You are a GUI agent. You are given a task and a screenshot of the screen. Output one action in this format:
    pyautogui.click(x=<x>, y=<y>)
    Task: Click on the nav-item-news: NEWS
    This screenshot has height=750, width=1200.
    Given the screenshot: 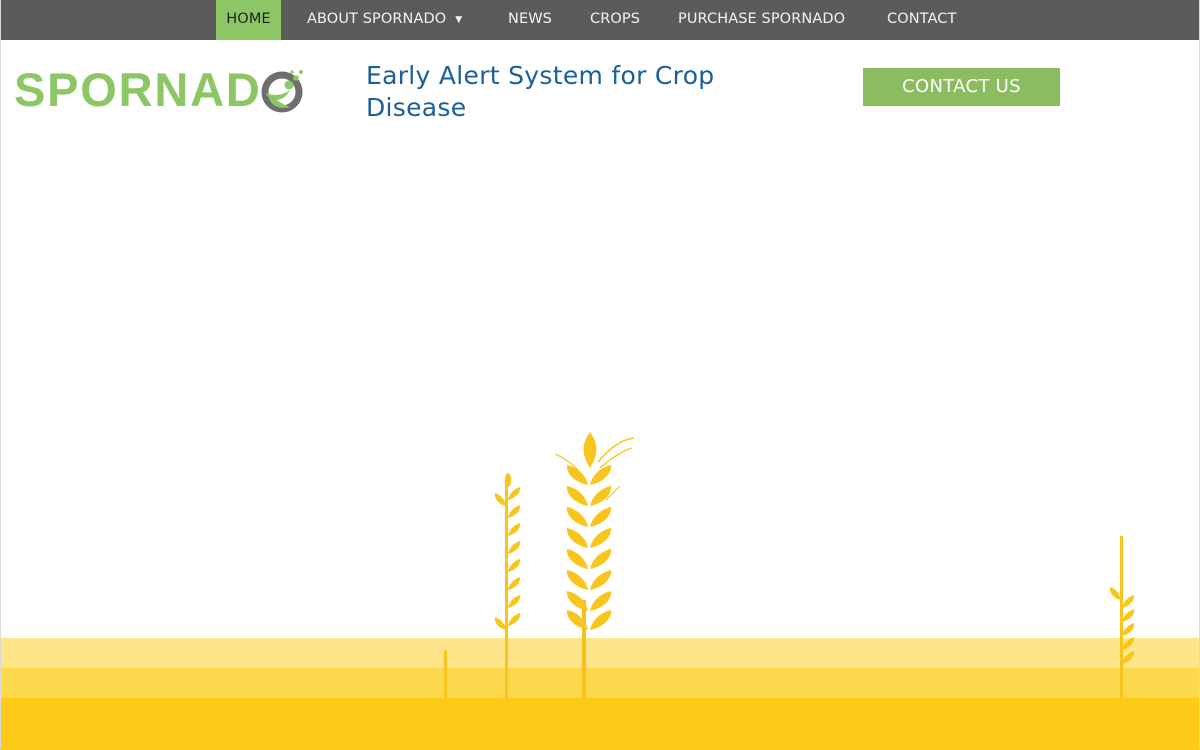 What is the action you would take?
    pyautogui.click(x=530, y=20)
    